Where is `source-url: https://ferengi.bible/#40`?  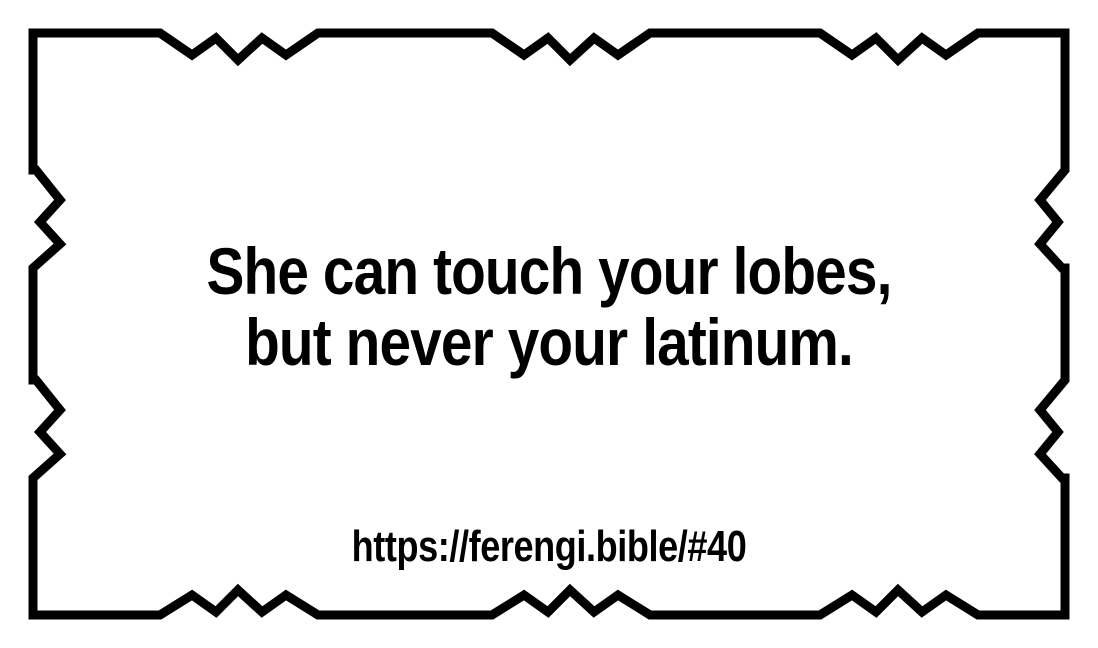 source-url: https://ferengi.bible/#40 is located at coordinates (549, 546).